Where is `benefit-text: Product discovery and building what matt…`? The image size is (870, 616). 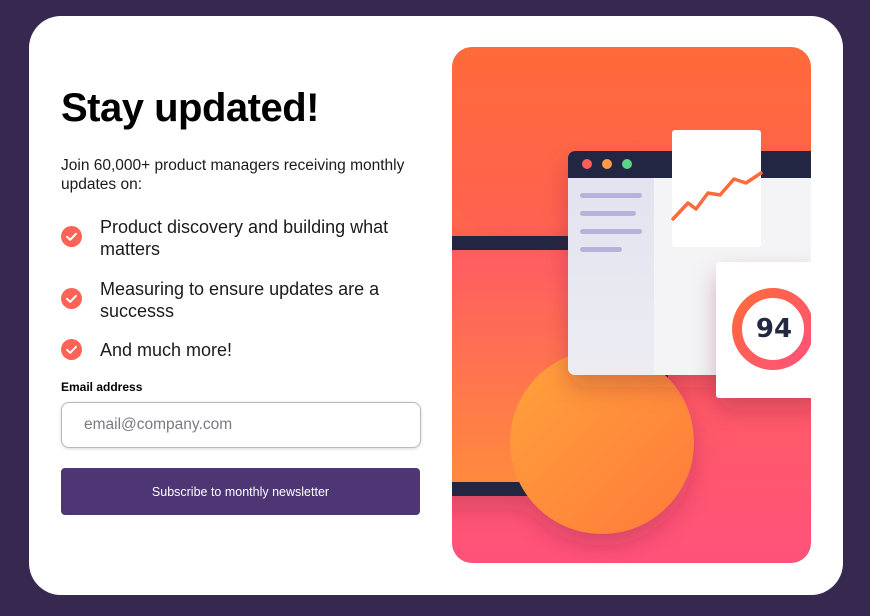
benefit-text: Product discovery and building what matt… is located at coordinates (244, 238).